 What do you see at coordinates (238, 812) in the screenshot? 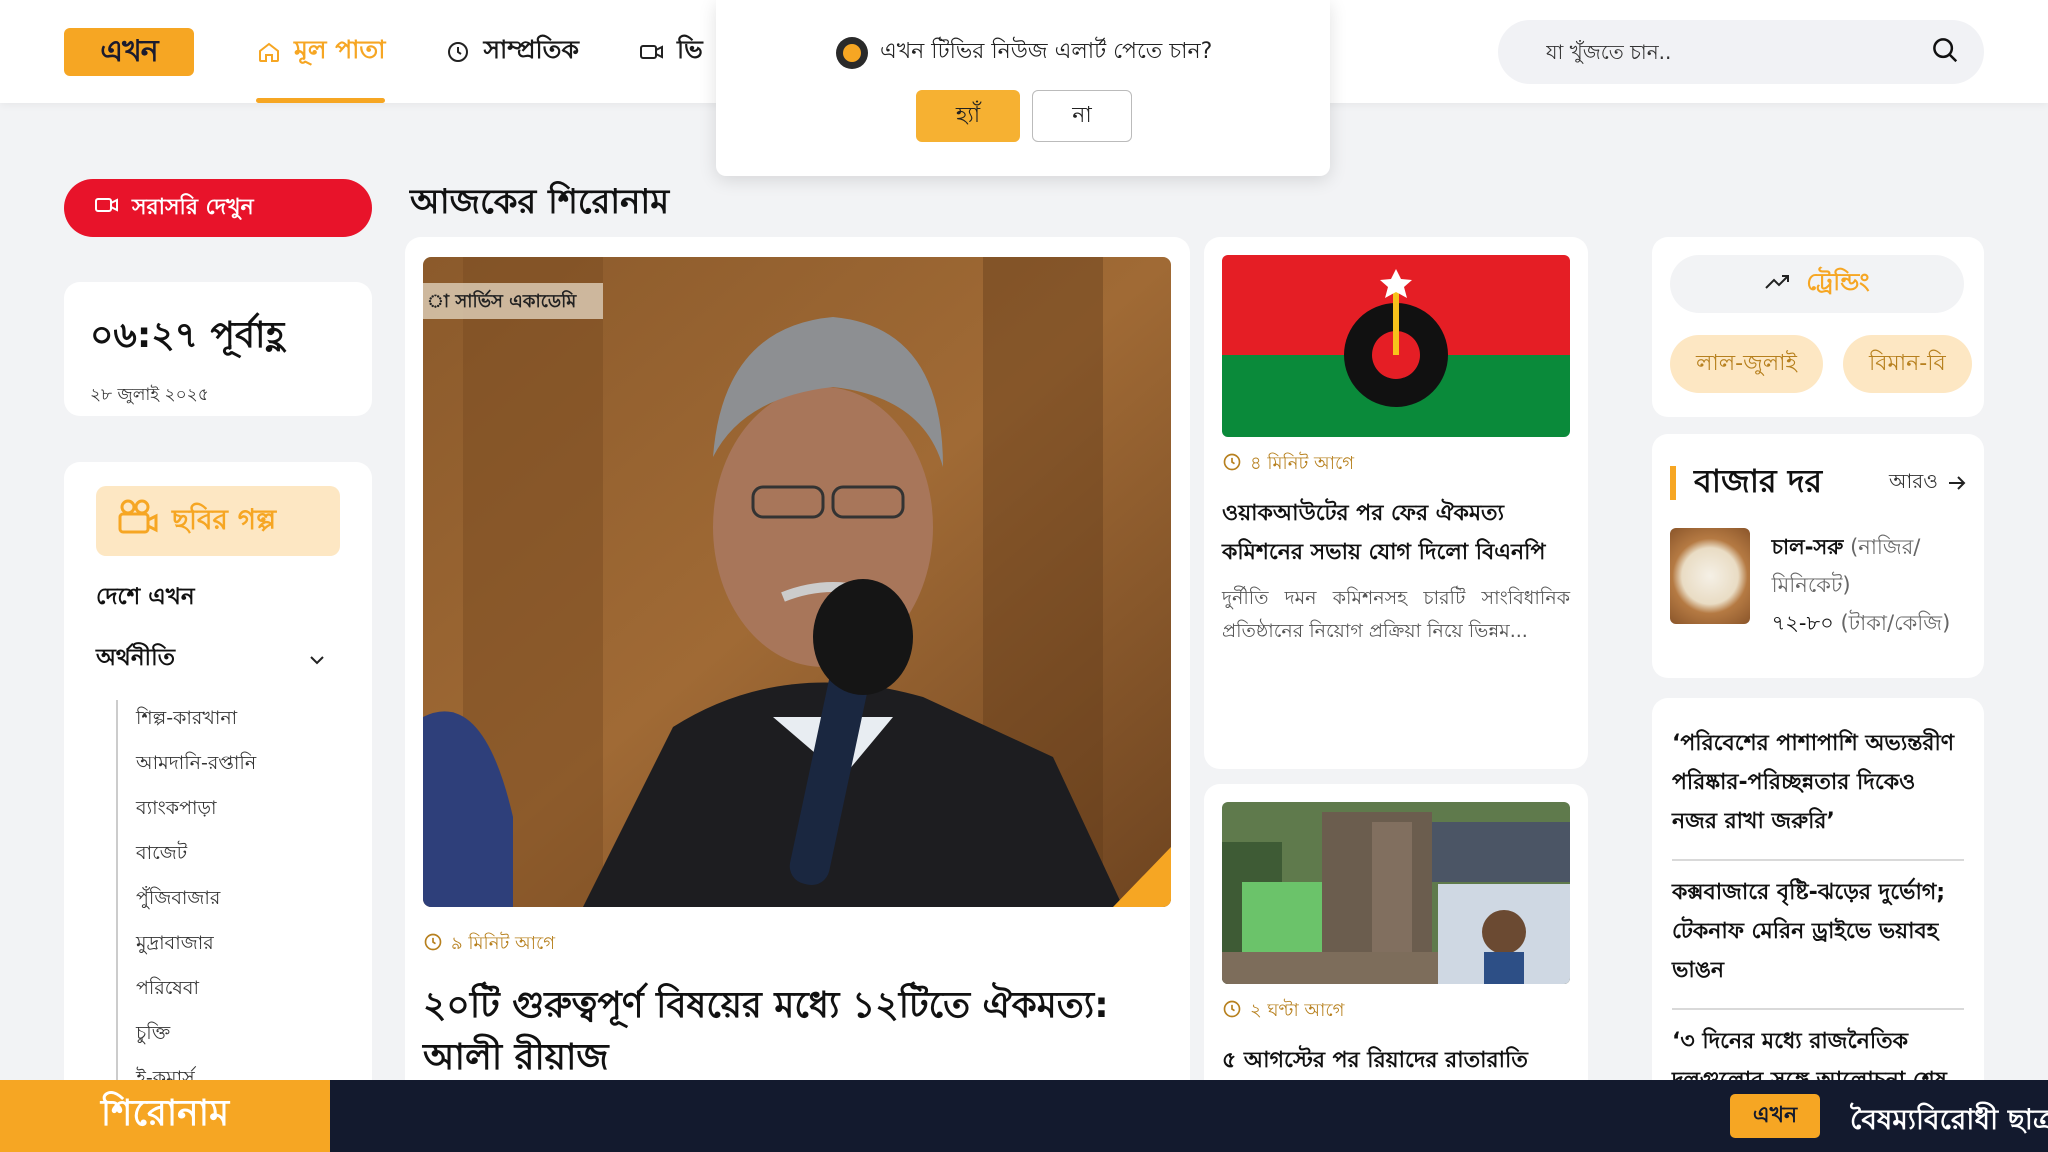
I see `submenu-item: ব্যাংকপাড়া` at bounding box center [238, 812].